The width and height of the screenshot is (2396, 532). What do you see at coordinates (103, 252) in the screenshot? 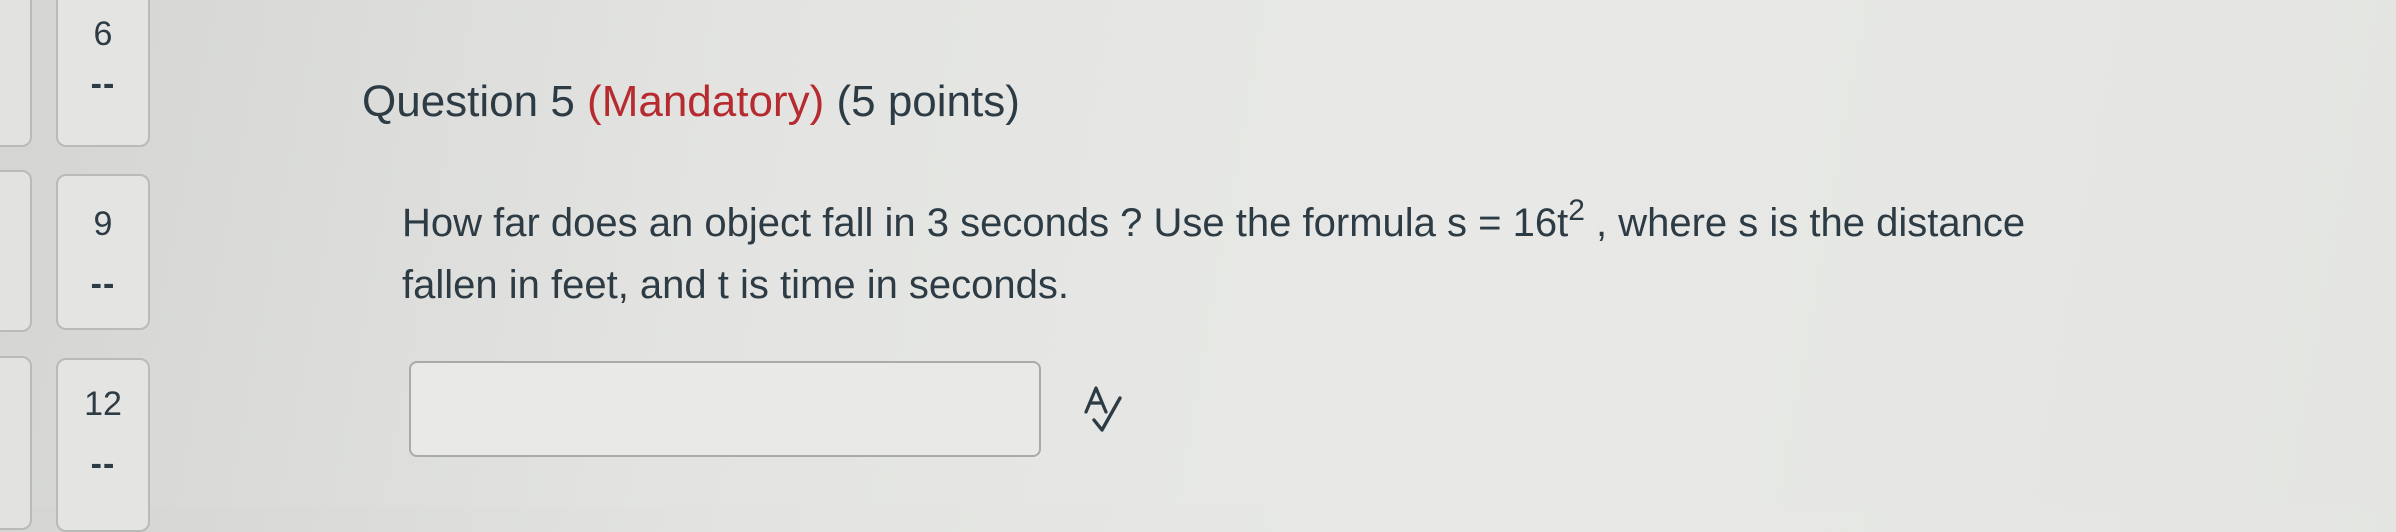
I see `nav-tile-question-9: 9 --` at bounding box center [103, 252].